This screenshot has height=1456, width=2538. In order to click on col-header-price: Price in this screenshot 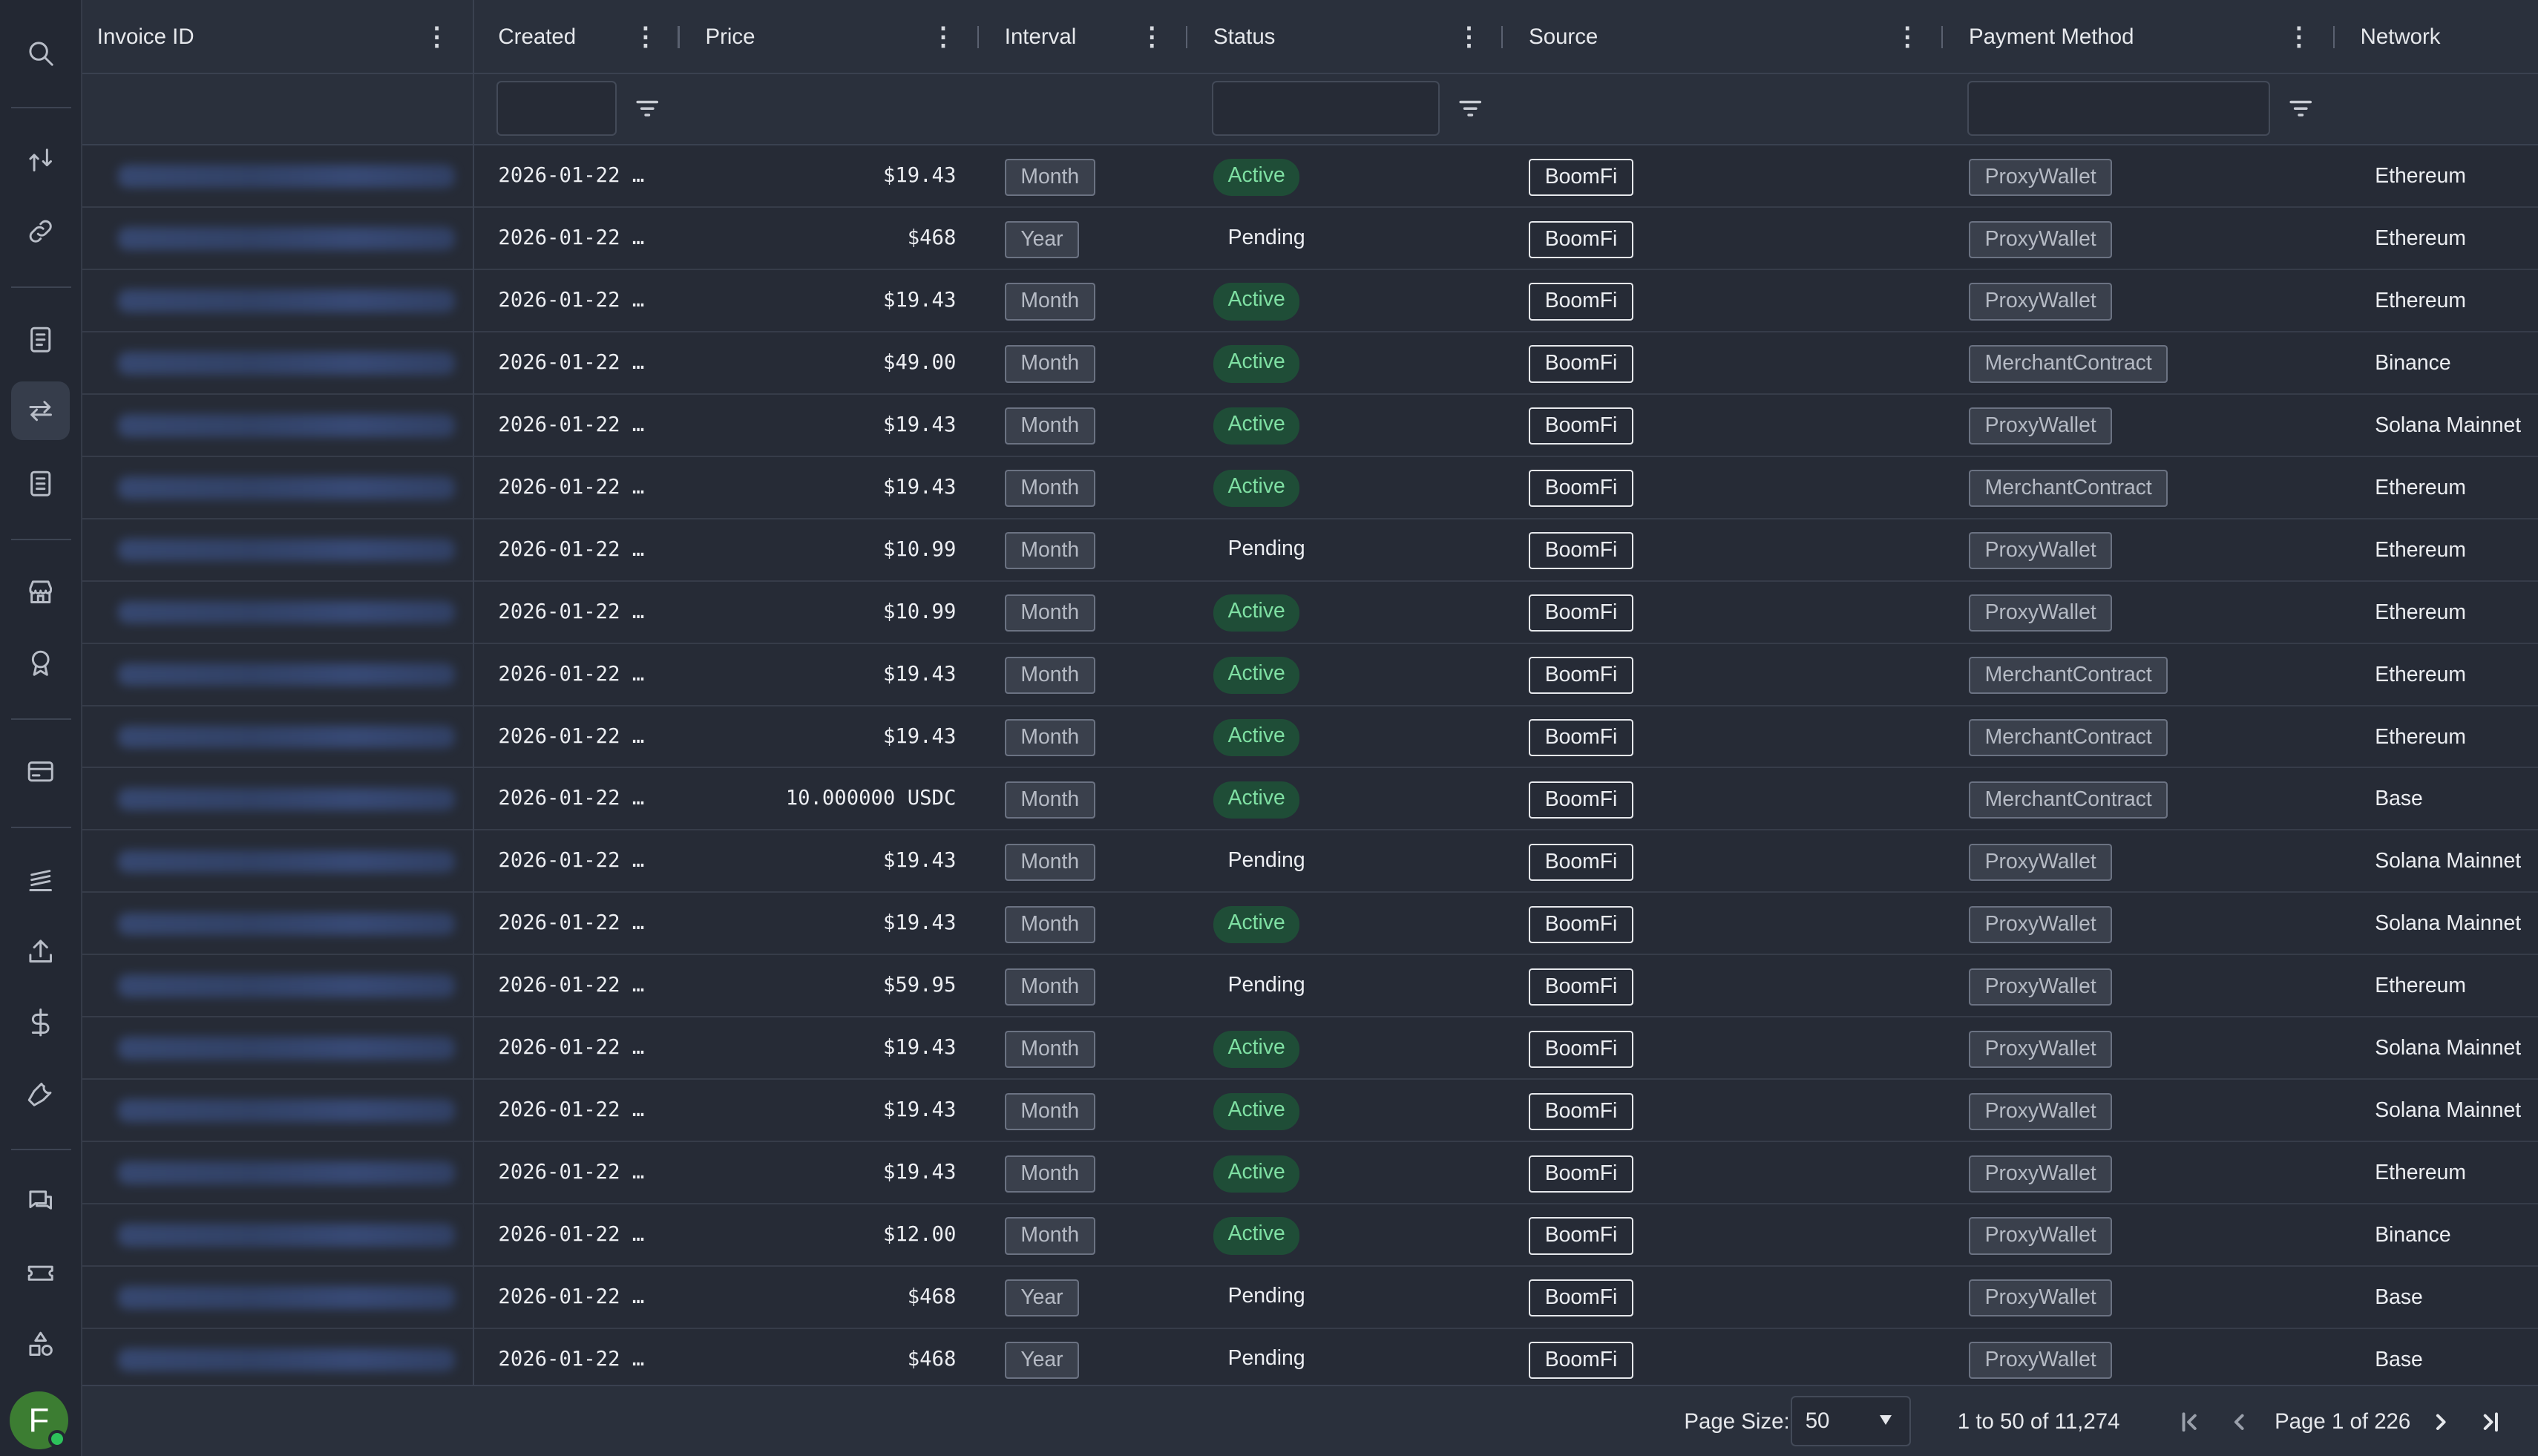, I will do `click(730, 37)`.